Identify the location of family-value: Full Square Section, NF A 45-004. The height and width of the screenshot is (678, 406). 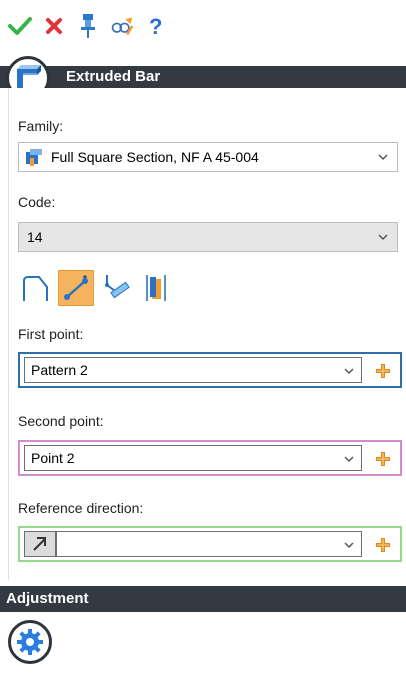
(155, 157).